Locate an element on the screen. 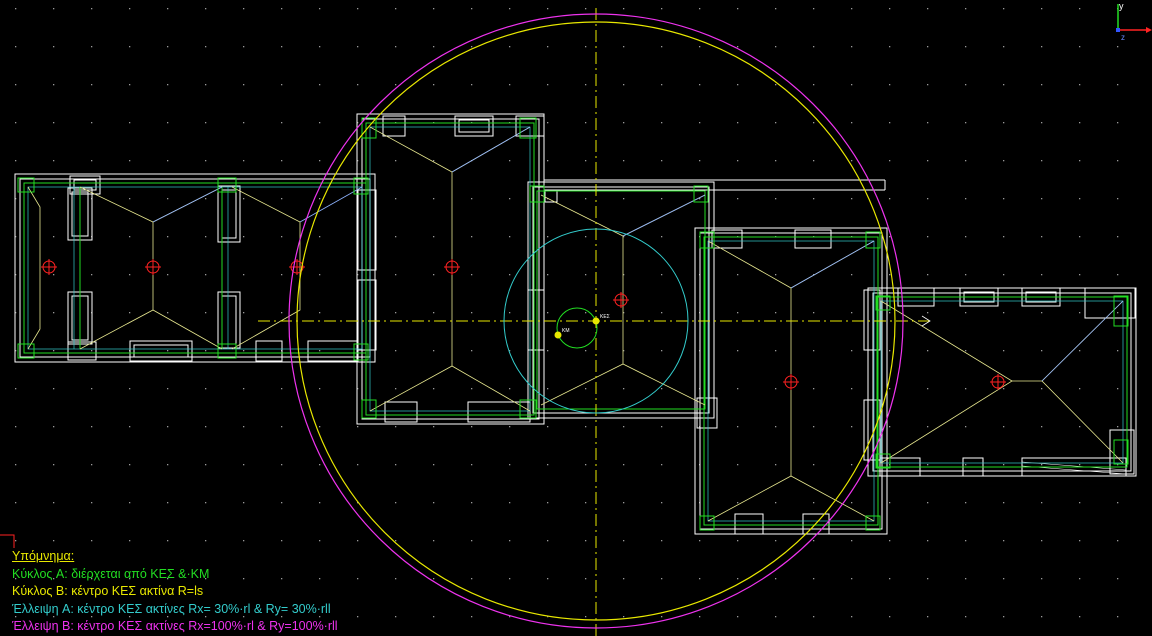  svg-text: ΚΕΣ is located at coordinates (605, 317).